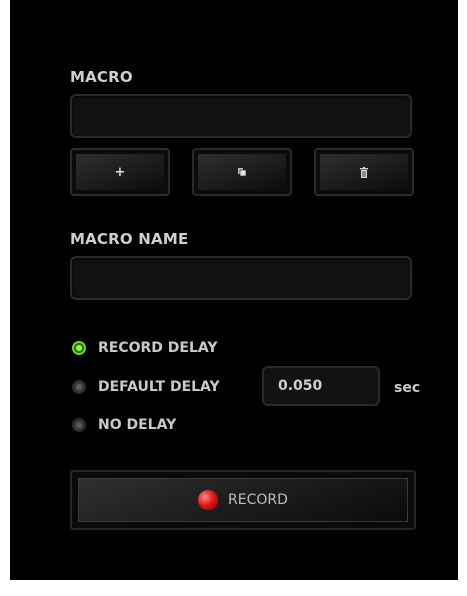 Image resolution: width=467 pixels, height=596 pixels. What do you see at coordinates (321, 386) in the screenshot?
I see `default-delay-input: 0.050` at bounding box center [321, 386].